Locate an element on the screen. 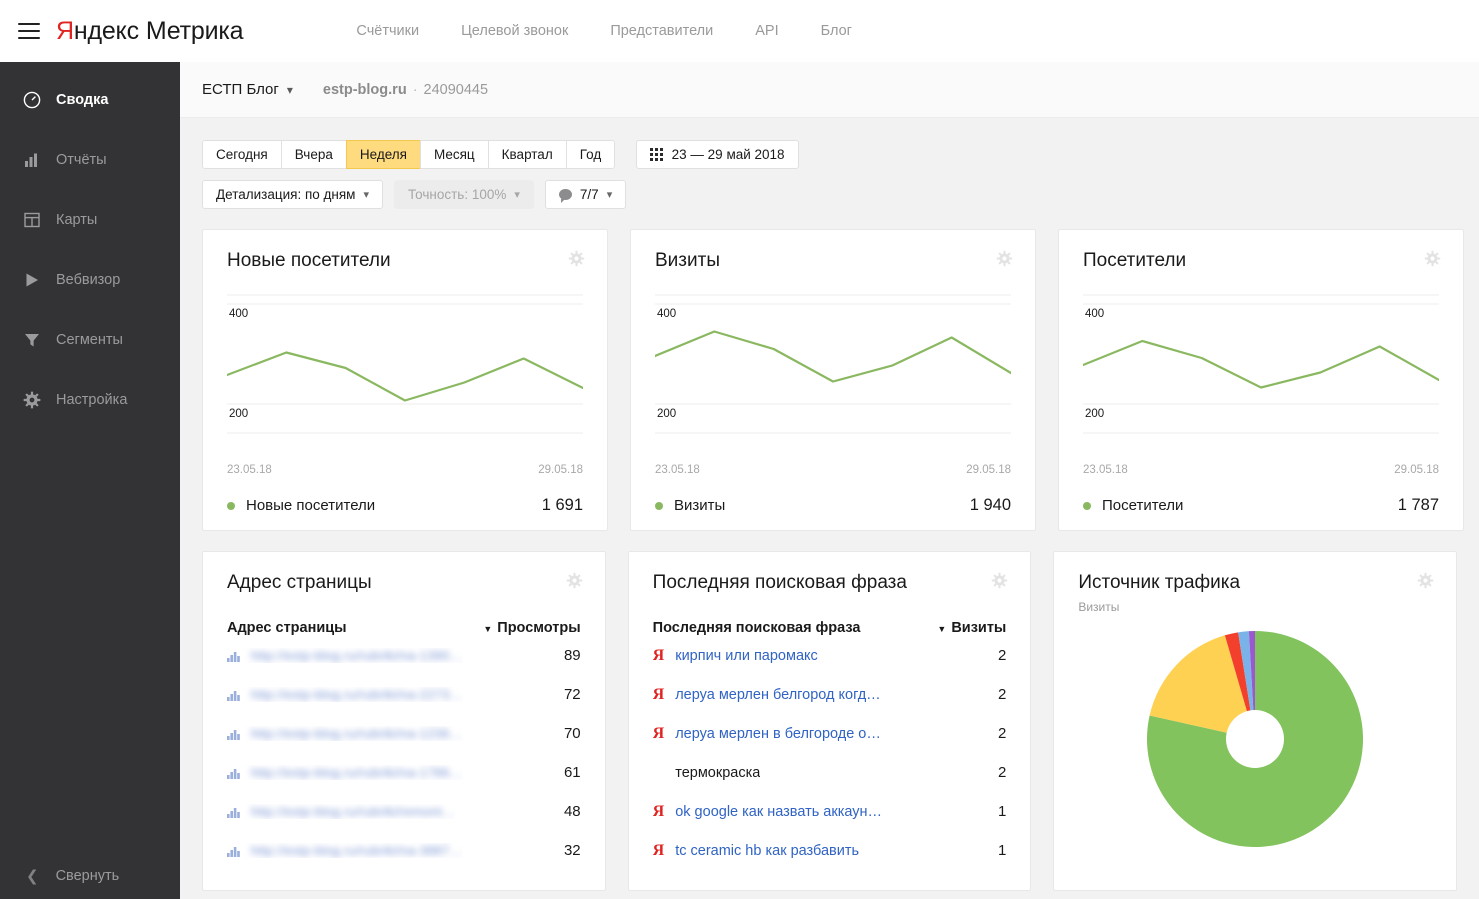  sidebar-collapse-label: Свернуть is located at coordinates (87, 876).